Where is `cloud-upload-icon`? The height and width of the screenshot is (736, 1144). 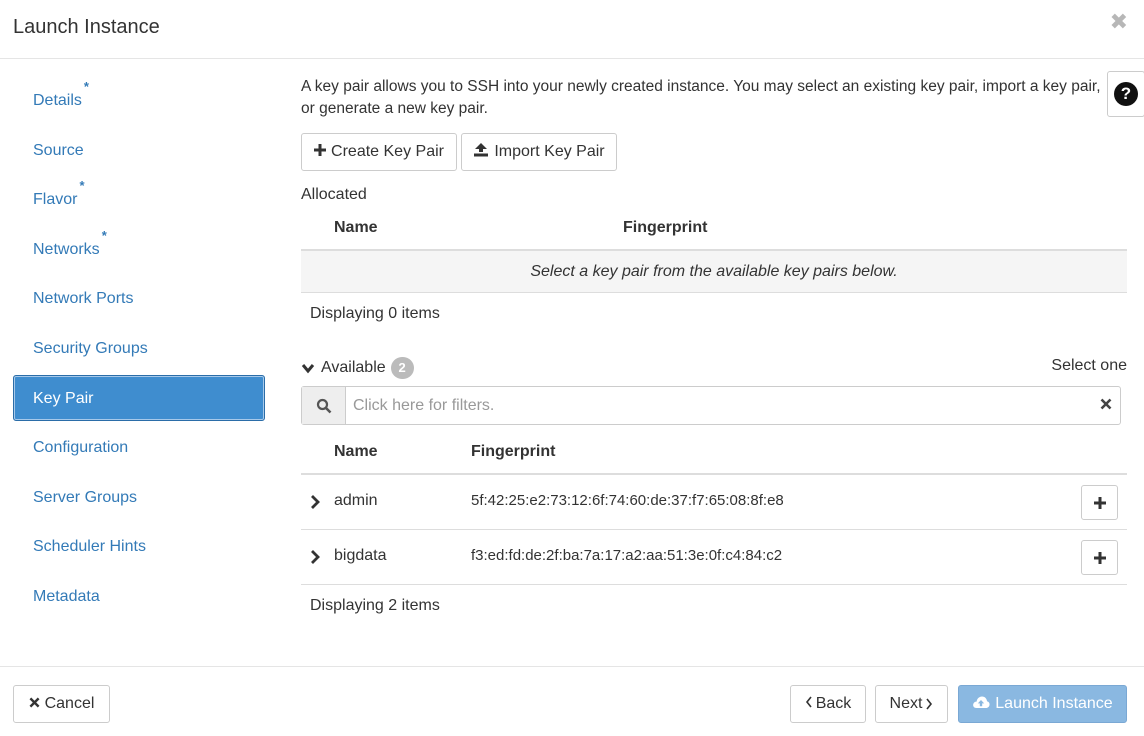 cloud-upload-icon is located at coordinates (981, 704).